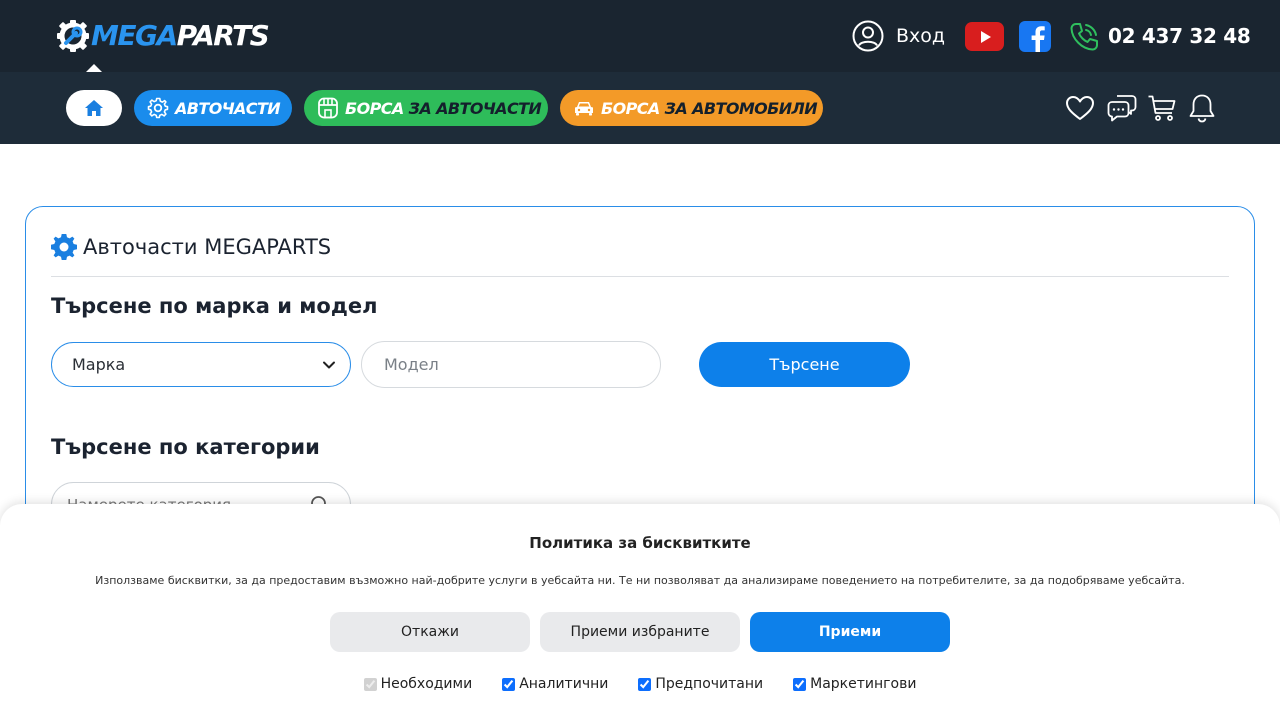  Describe the element at coordinates (1179, 36) in the screenshot. I see `phone-number: 02 437 32 48` at that location.